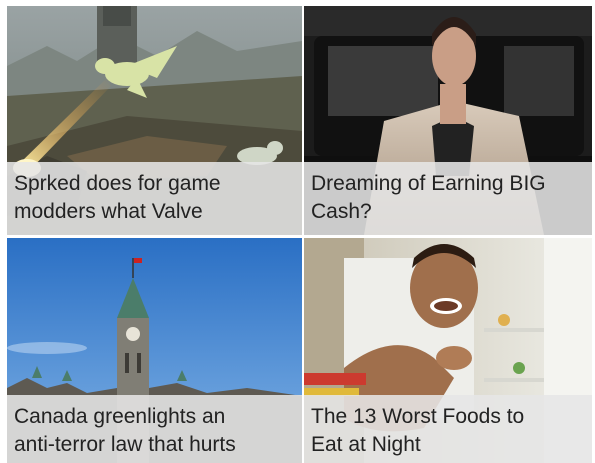 The height and width of the screenshot is (463, 595). What do you see at coordinates (366, 444) in the screenshot?
I see `caption-line-2: Eat at Night` at bounding box center [366, 444].